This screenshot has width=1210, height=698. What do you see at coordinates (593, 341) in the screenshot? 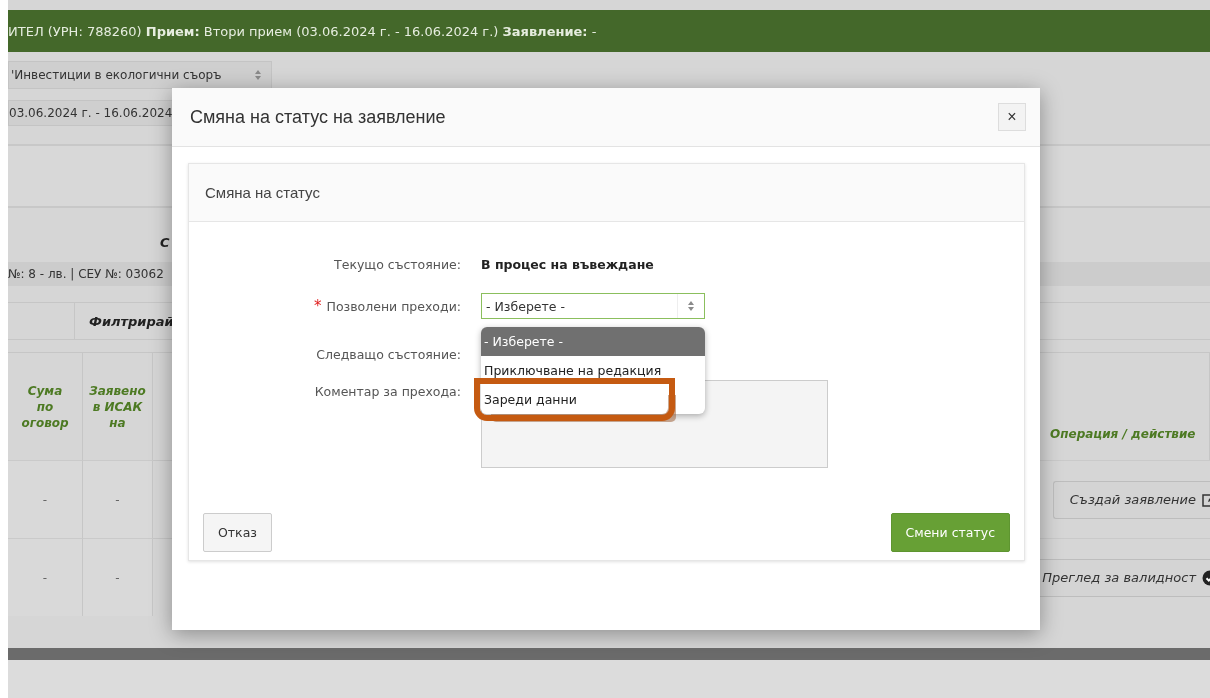
I see `dropdown-option: - Изберете -` at bounding box center [593, 341].